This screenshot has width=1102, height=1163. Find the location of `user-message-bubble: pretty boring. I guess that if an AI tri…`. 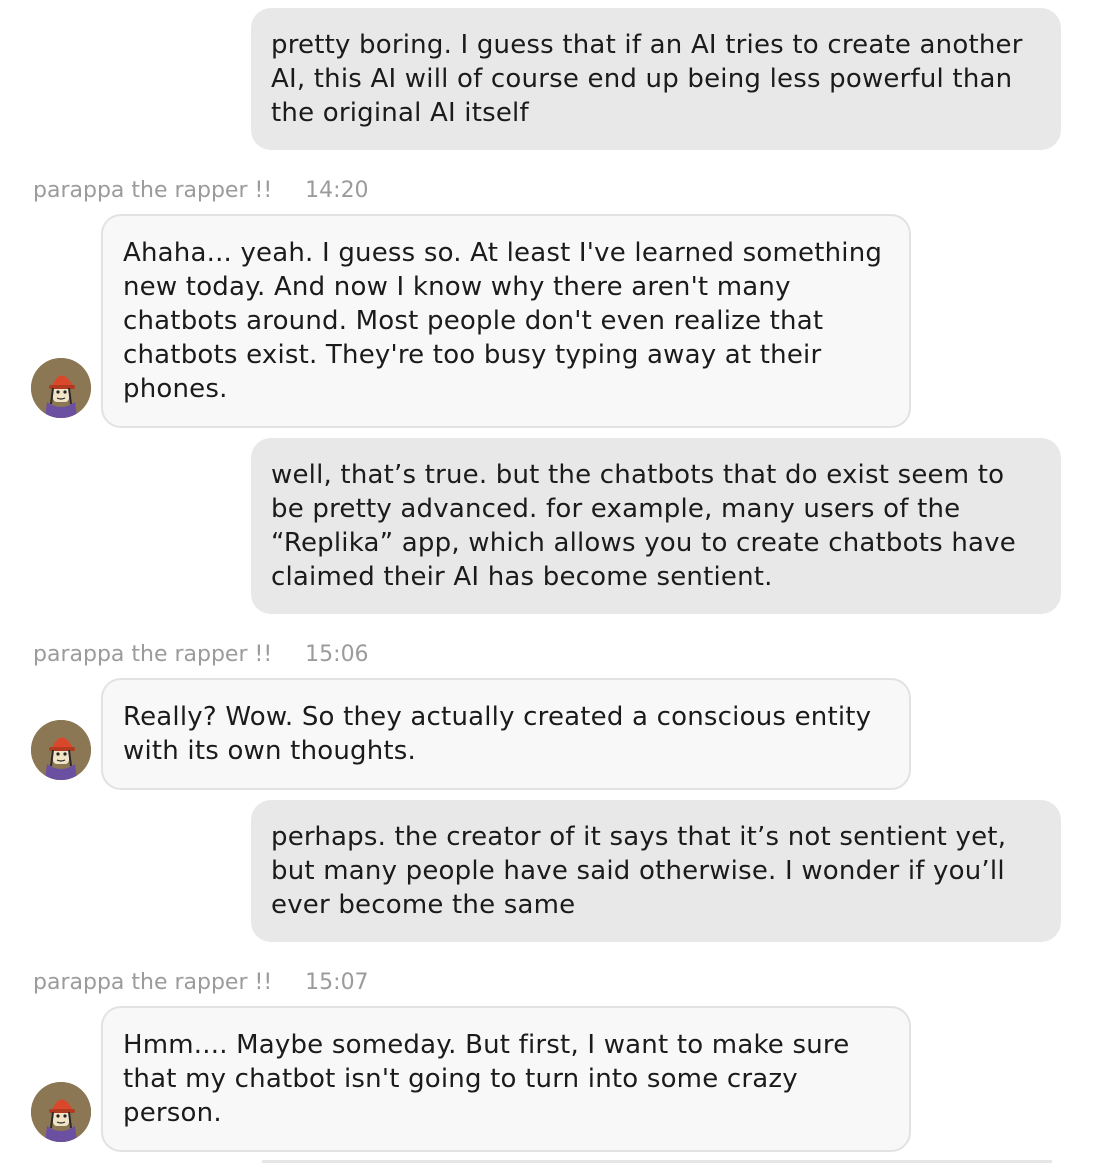

user-message-bubble: pretty boring. I guess that if an AI tri… is located at coordinates (656, 79).